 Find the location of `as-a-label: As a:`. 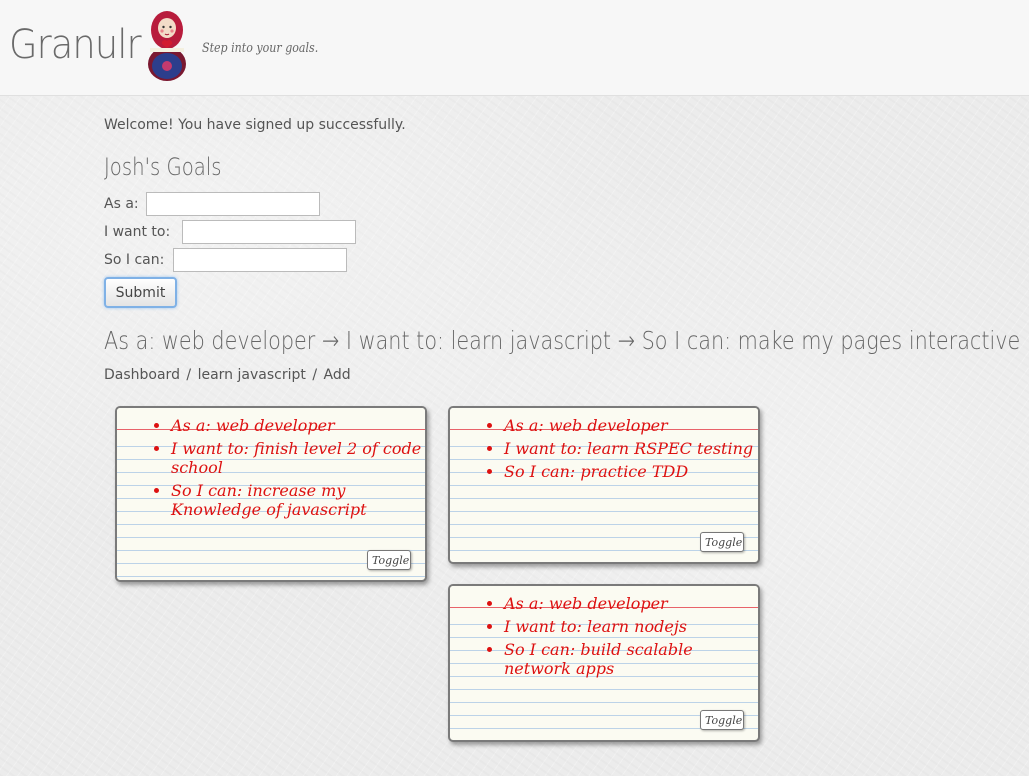

as-a-label: As a: is located at coordinates (121, 204).